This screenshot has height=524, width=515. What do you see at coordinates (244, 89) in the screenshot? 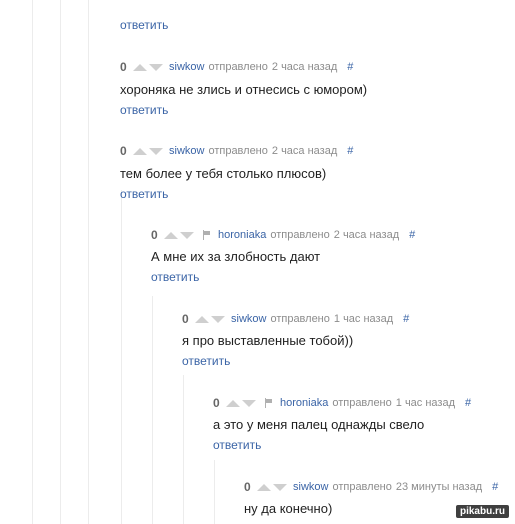
I see `comment-text: хороняка не злись и отнесись с юмором)` at bounding box center [244, 89].